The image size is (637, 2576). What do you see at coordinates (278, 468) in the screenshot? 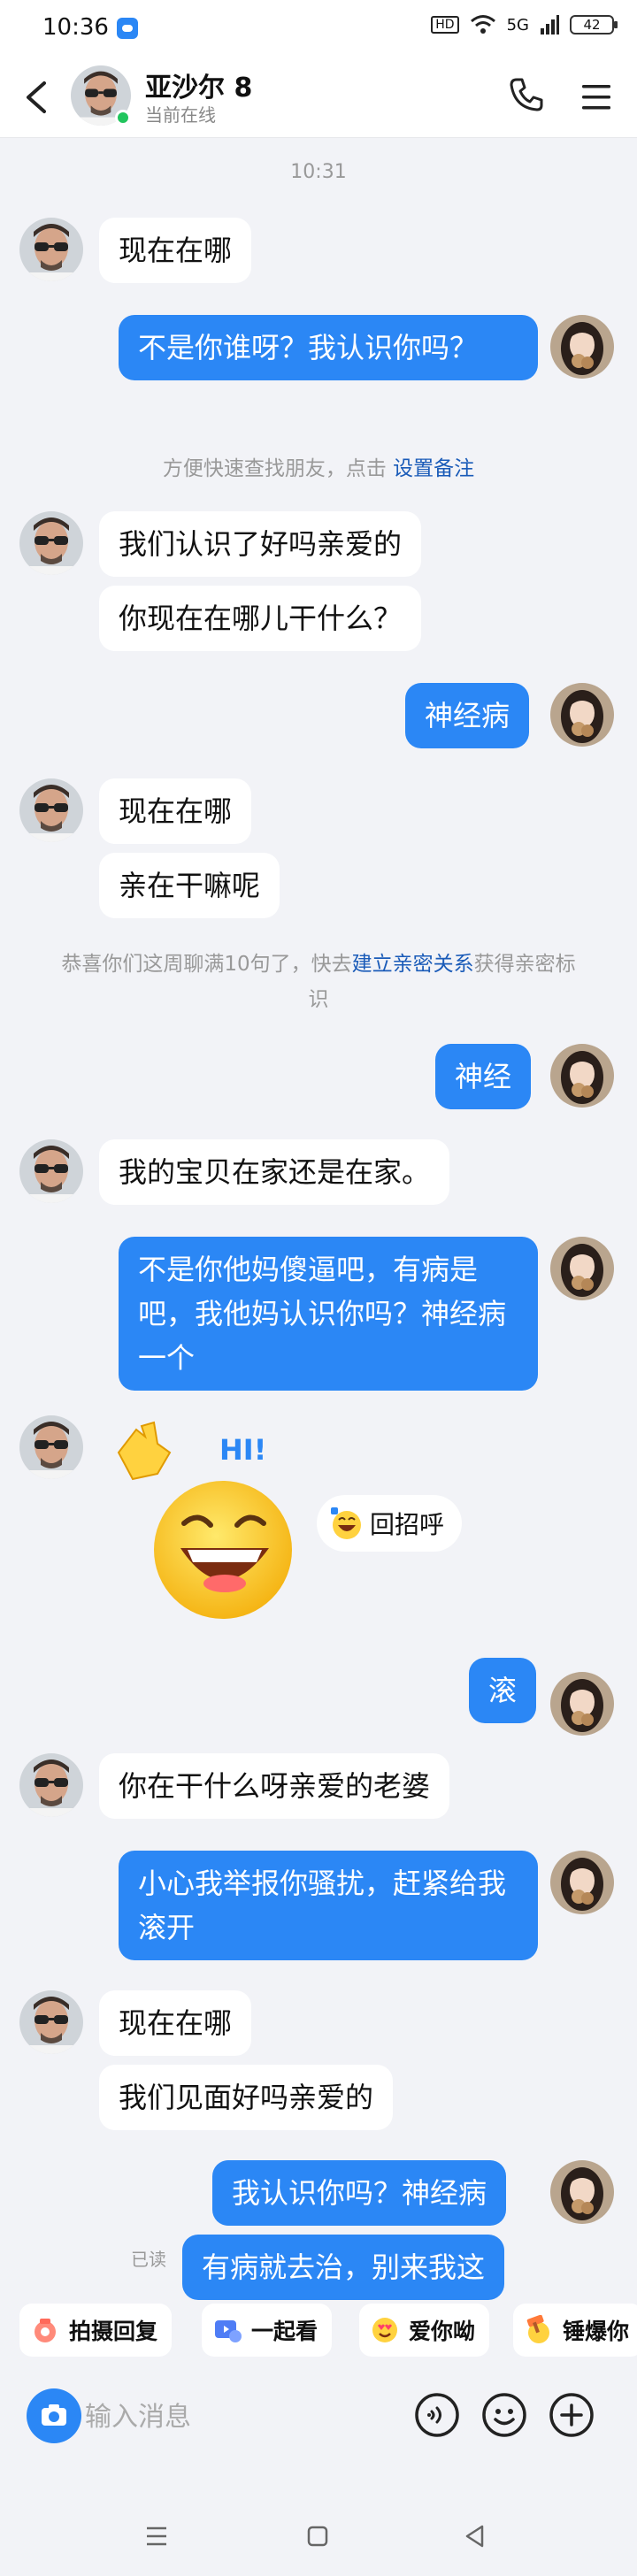
I see `remark-tip-text: 方便快速查找朋友，点击` at bounding box center [278, 468].